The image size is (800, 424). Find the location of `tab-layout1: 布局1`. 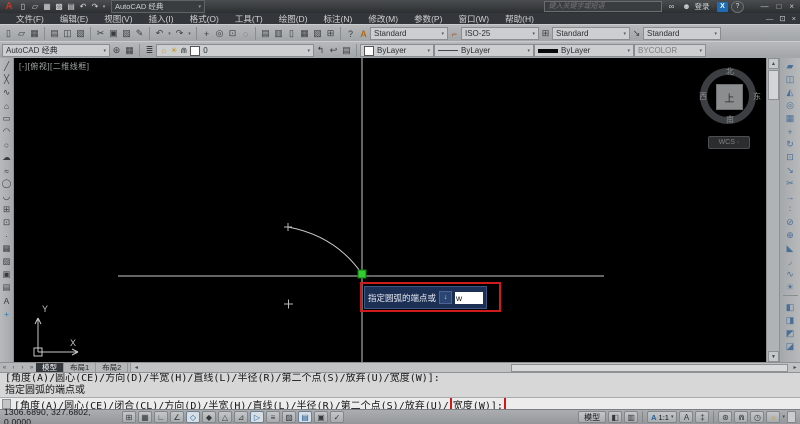

tab-layout1: 布局1 is located at coordinates (80, 367).